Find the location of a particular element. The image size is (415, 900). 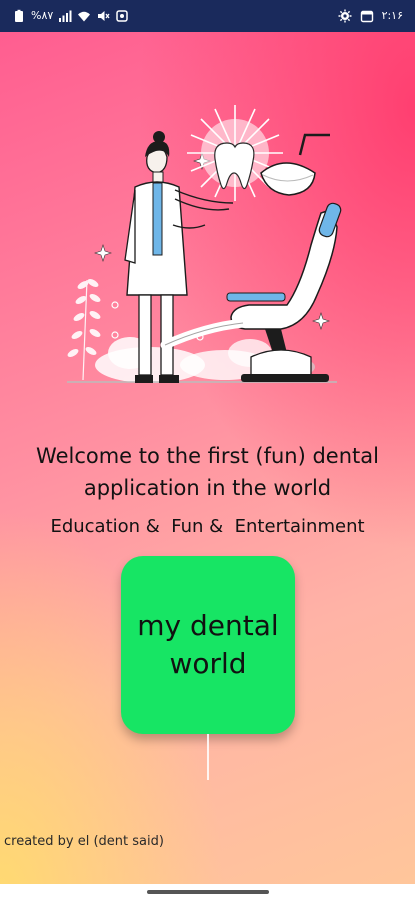

dental-lamp is located at coordinates (295, 164).